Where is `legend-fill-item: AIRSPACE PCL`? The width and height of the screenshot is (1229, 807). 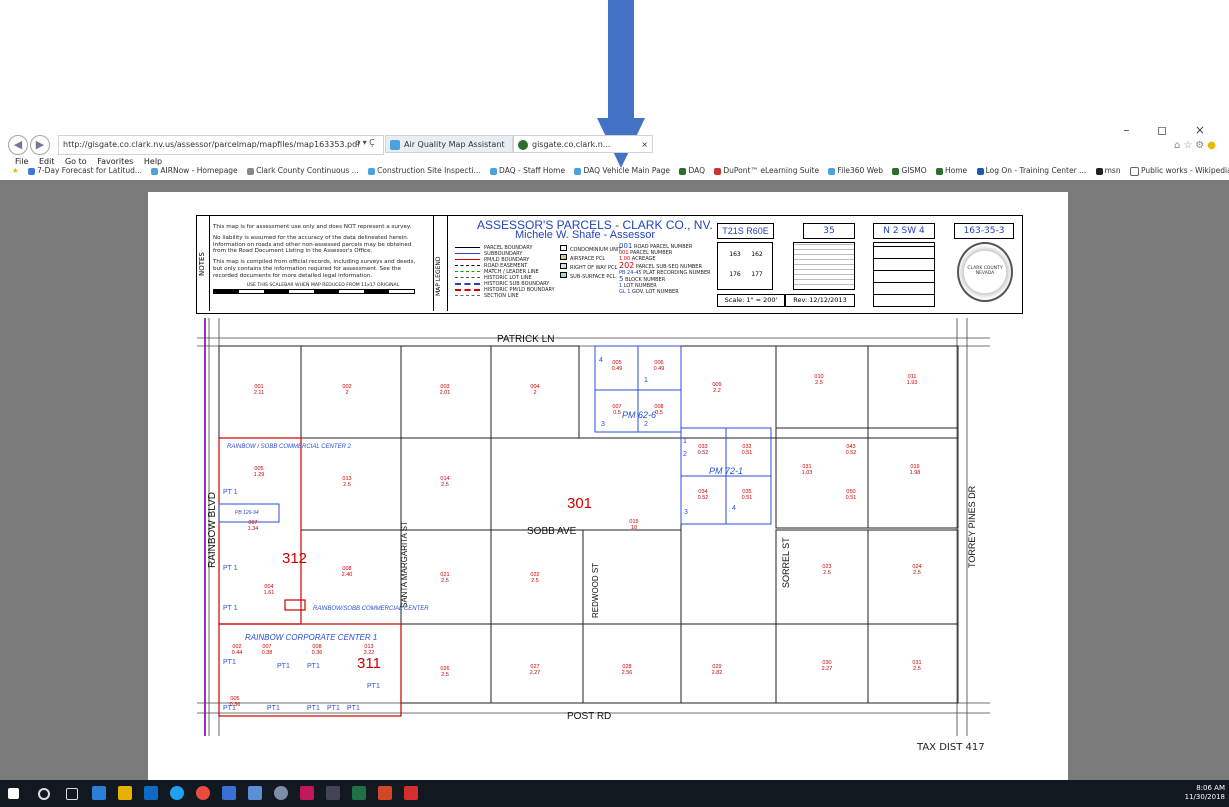
legend-fill-item: AIRSPACE PCL is located at coordinates (590, 258).